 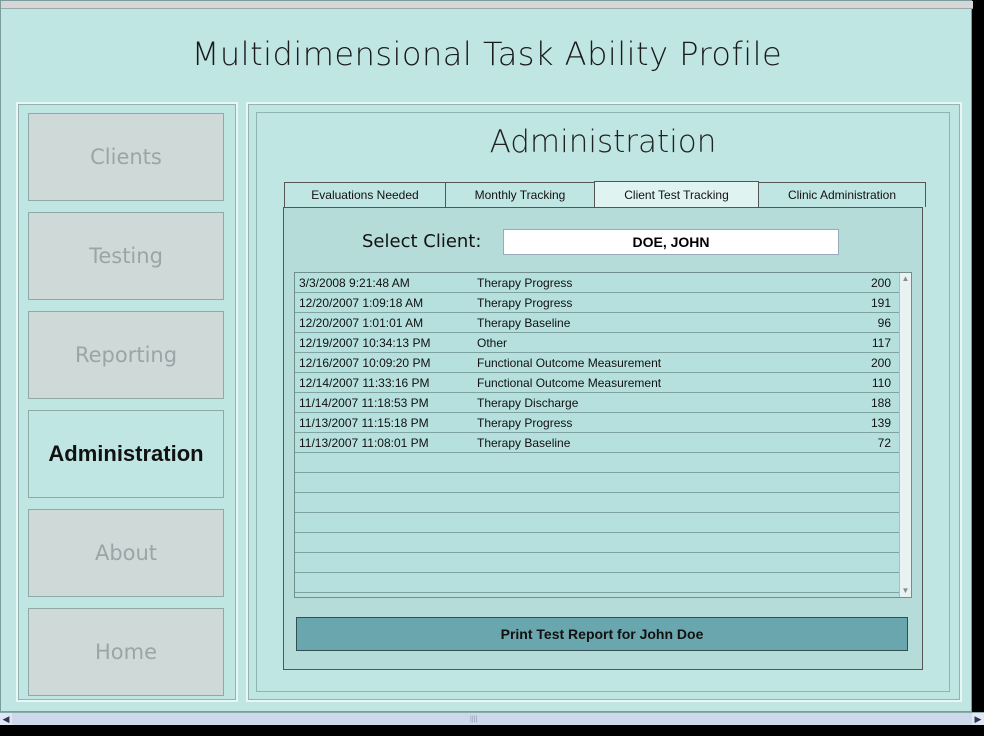 I want to click on row-date: 11/13/2007 11:15:18 PM, so click(x=364, y=423).